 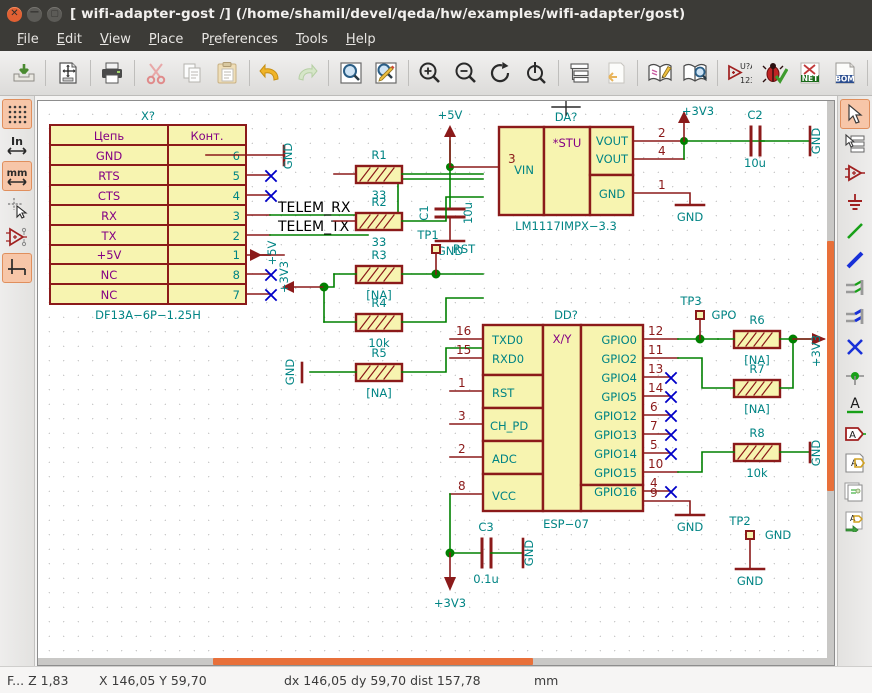 I want to click on redo-arrow-icon, so click(x=308, y=72).